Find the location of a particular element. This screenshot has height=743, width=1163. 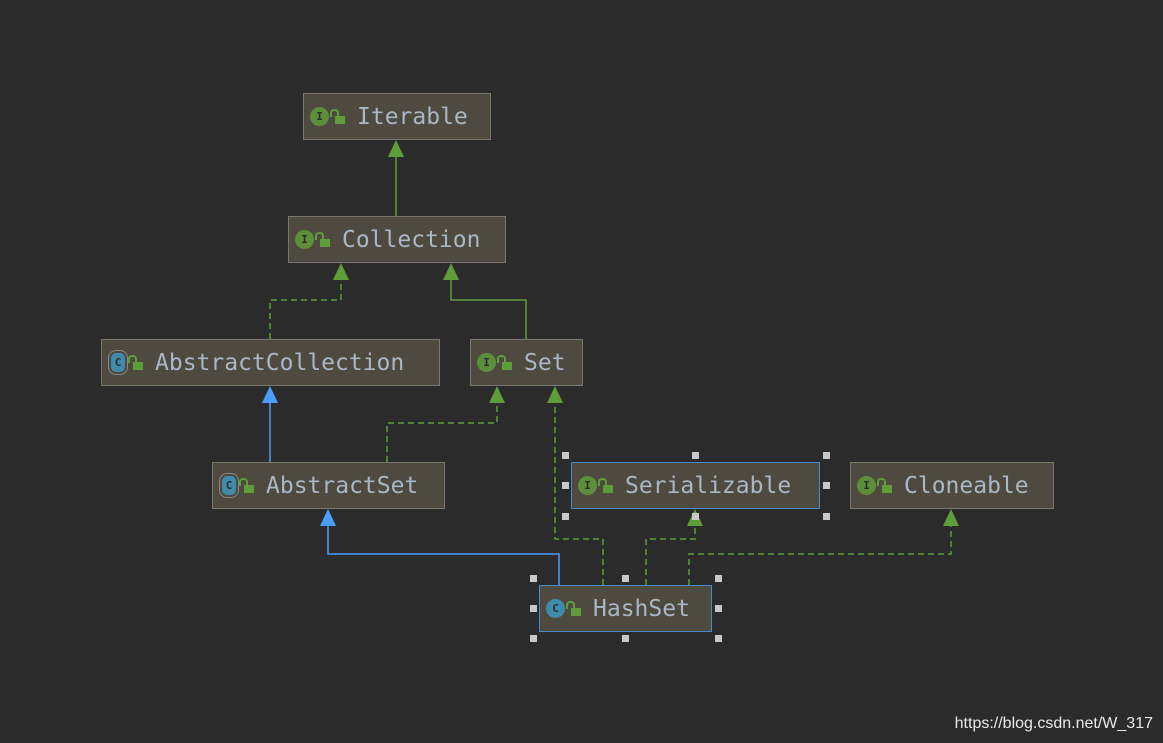

node-hash-set: C HashSet is located at coordinates (625, 608).